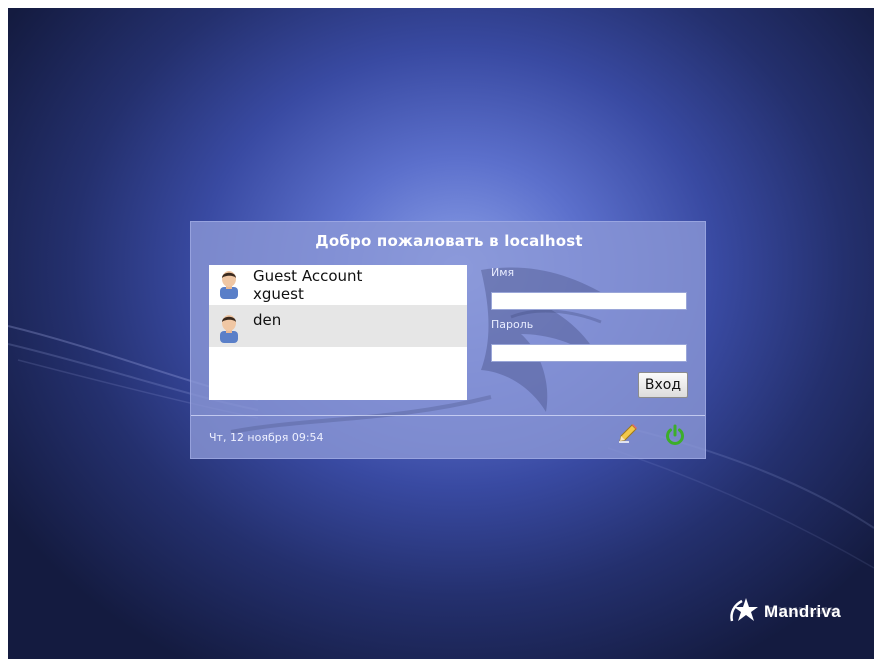 Image resolution: width=882 pixels, height=667 pixels. What do you see at coordinates (503, 272) in the screenshot?
I see `username-label: Имя` at bounding box center [503, 272].